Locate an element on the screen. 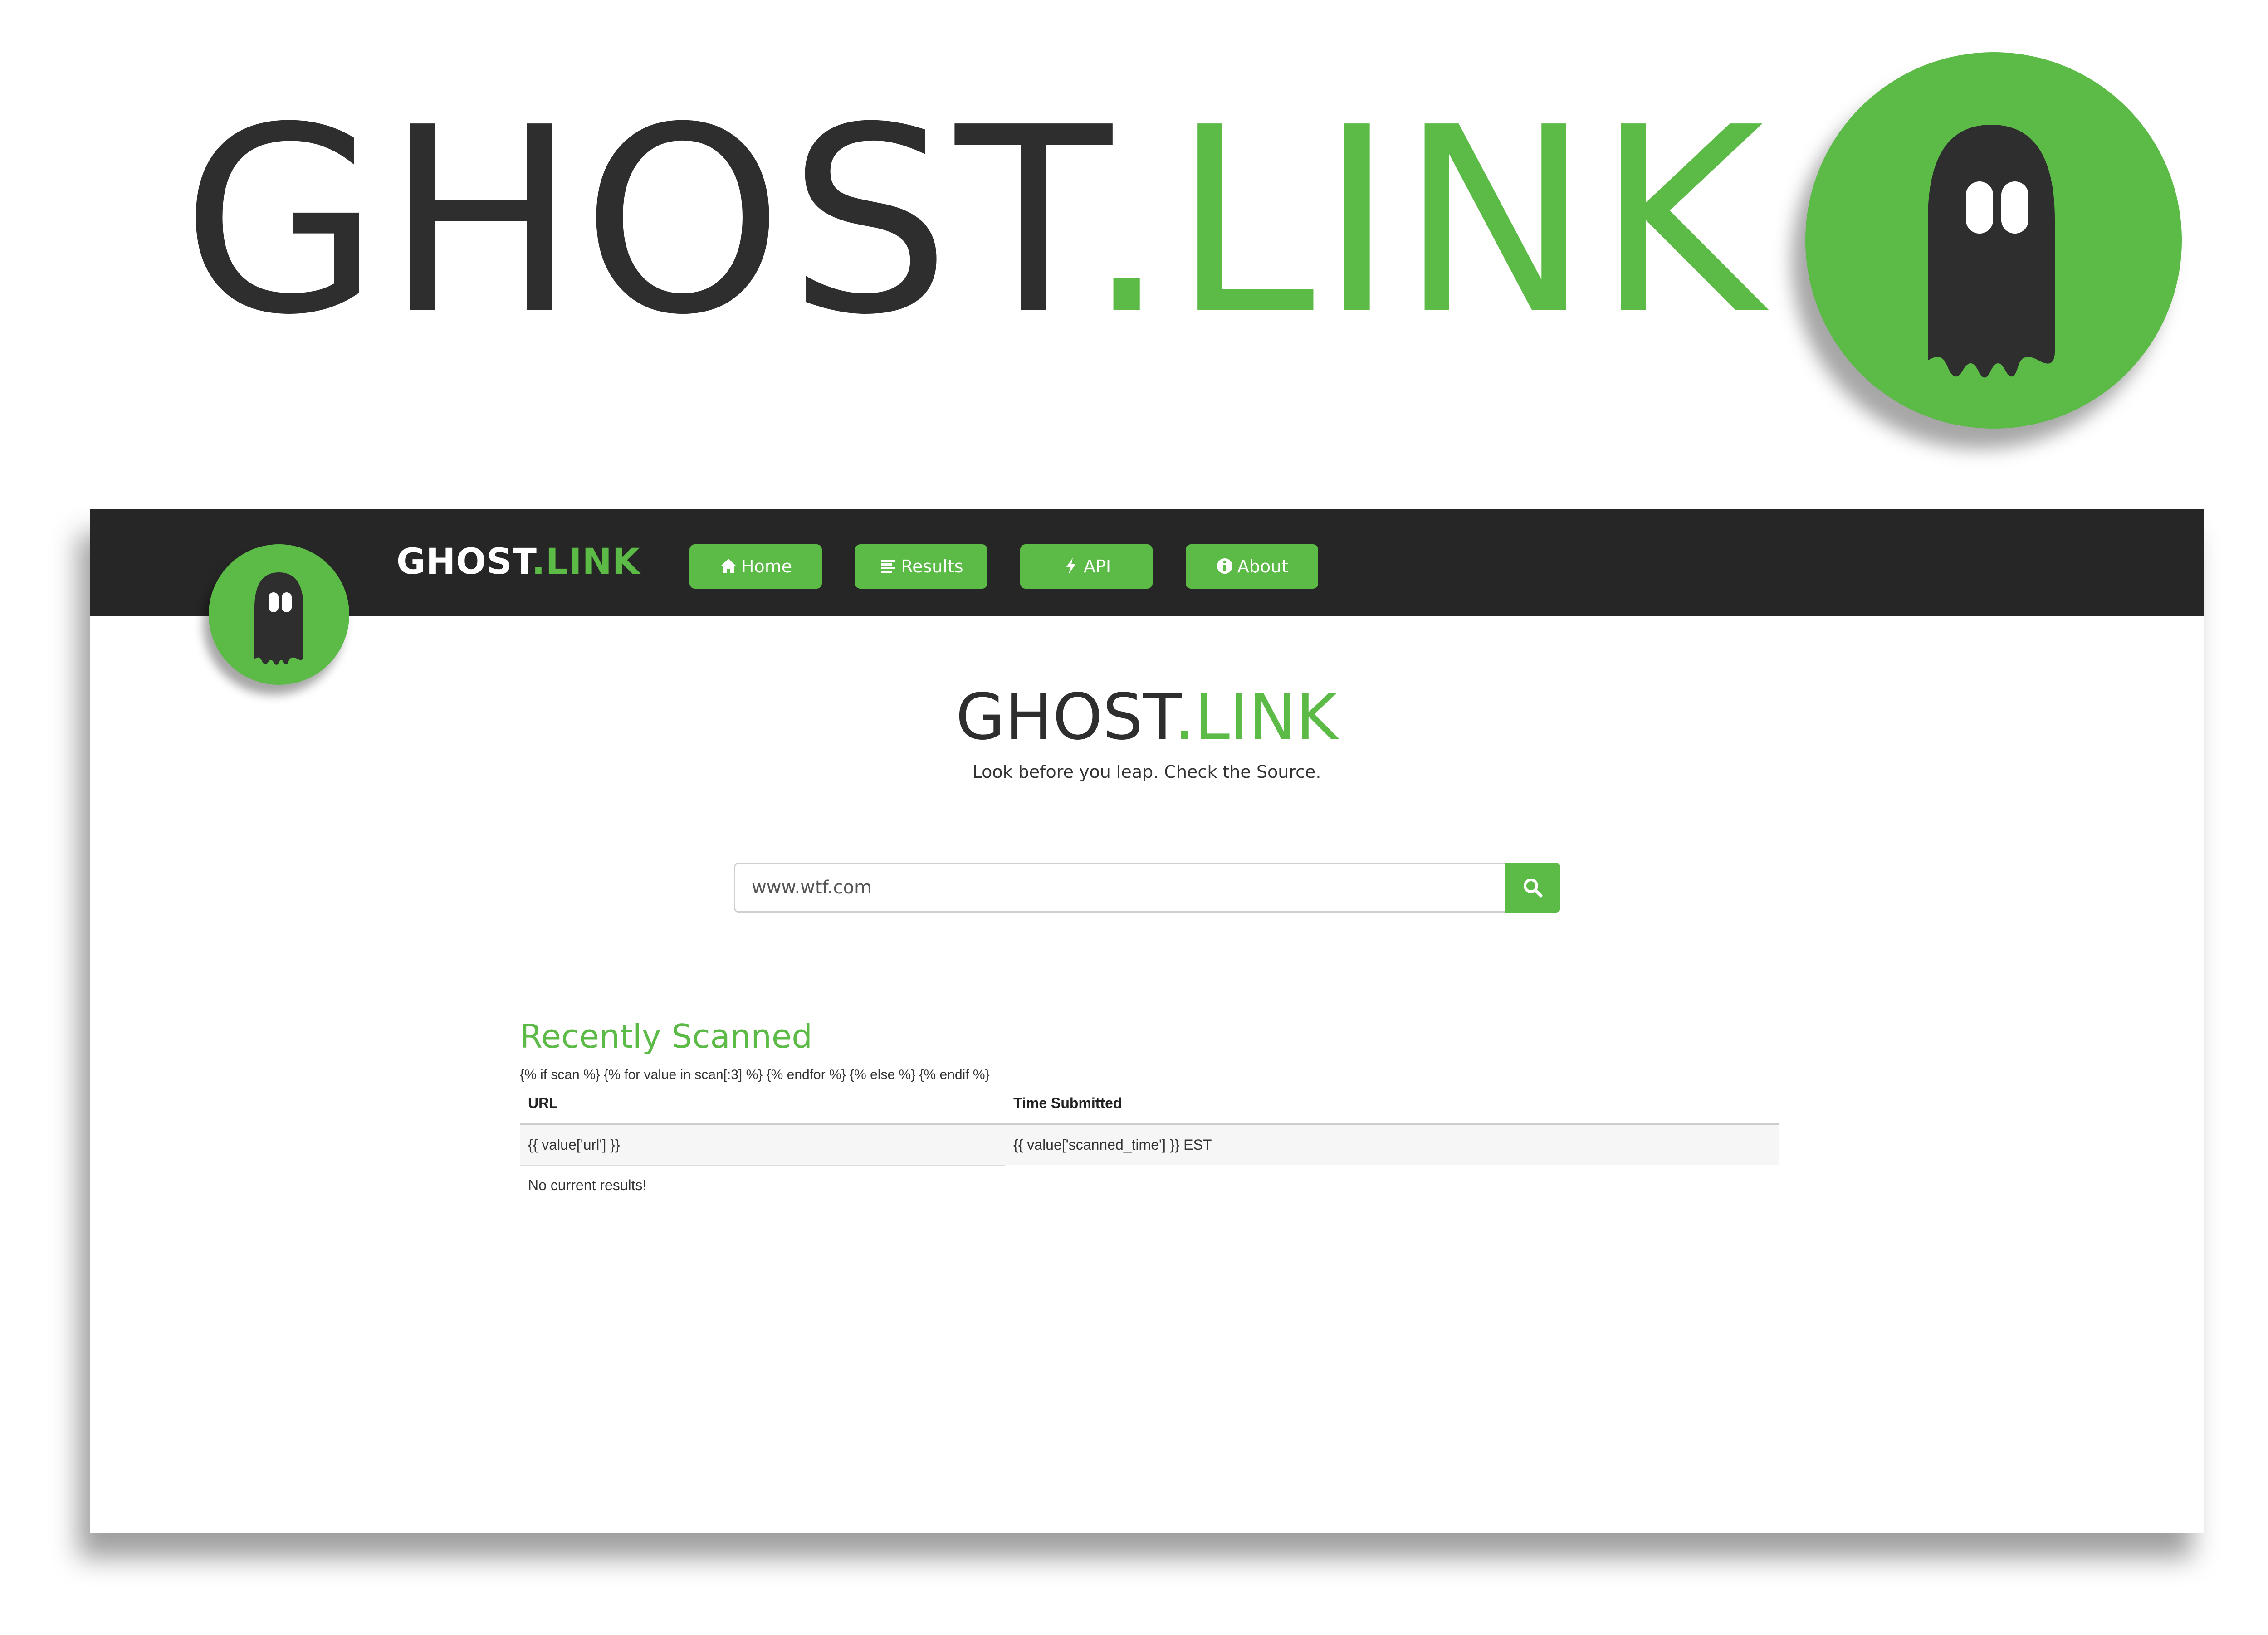 Image resolution: width=2268 pixels, height=1635 pixels. search-input is located at coordinates (1120, 888).